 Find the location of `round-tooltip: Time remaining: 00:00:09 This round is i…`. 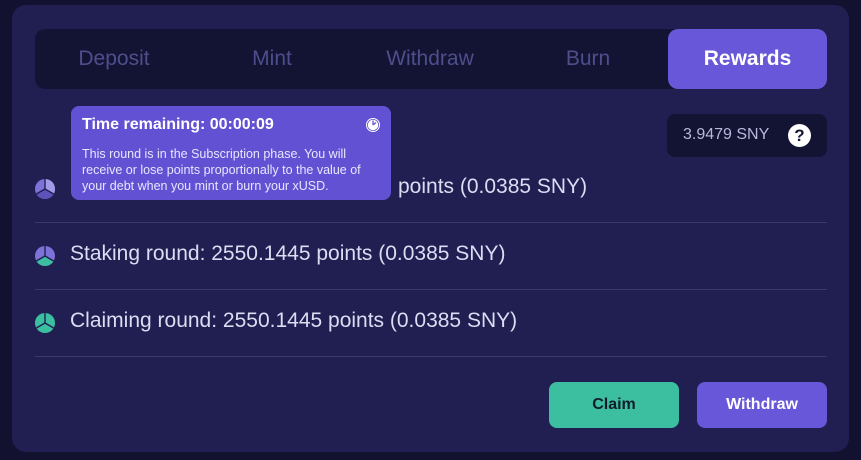

round-tooltip: Time remaining: 00:00:09 This round is i… is located at coordinates (231, 153).